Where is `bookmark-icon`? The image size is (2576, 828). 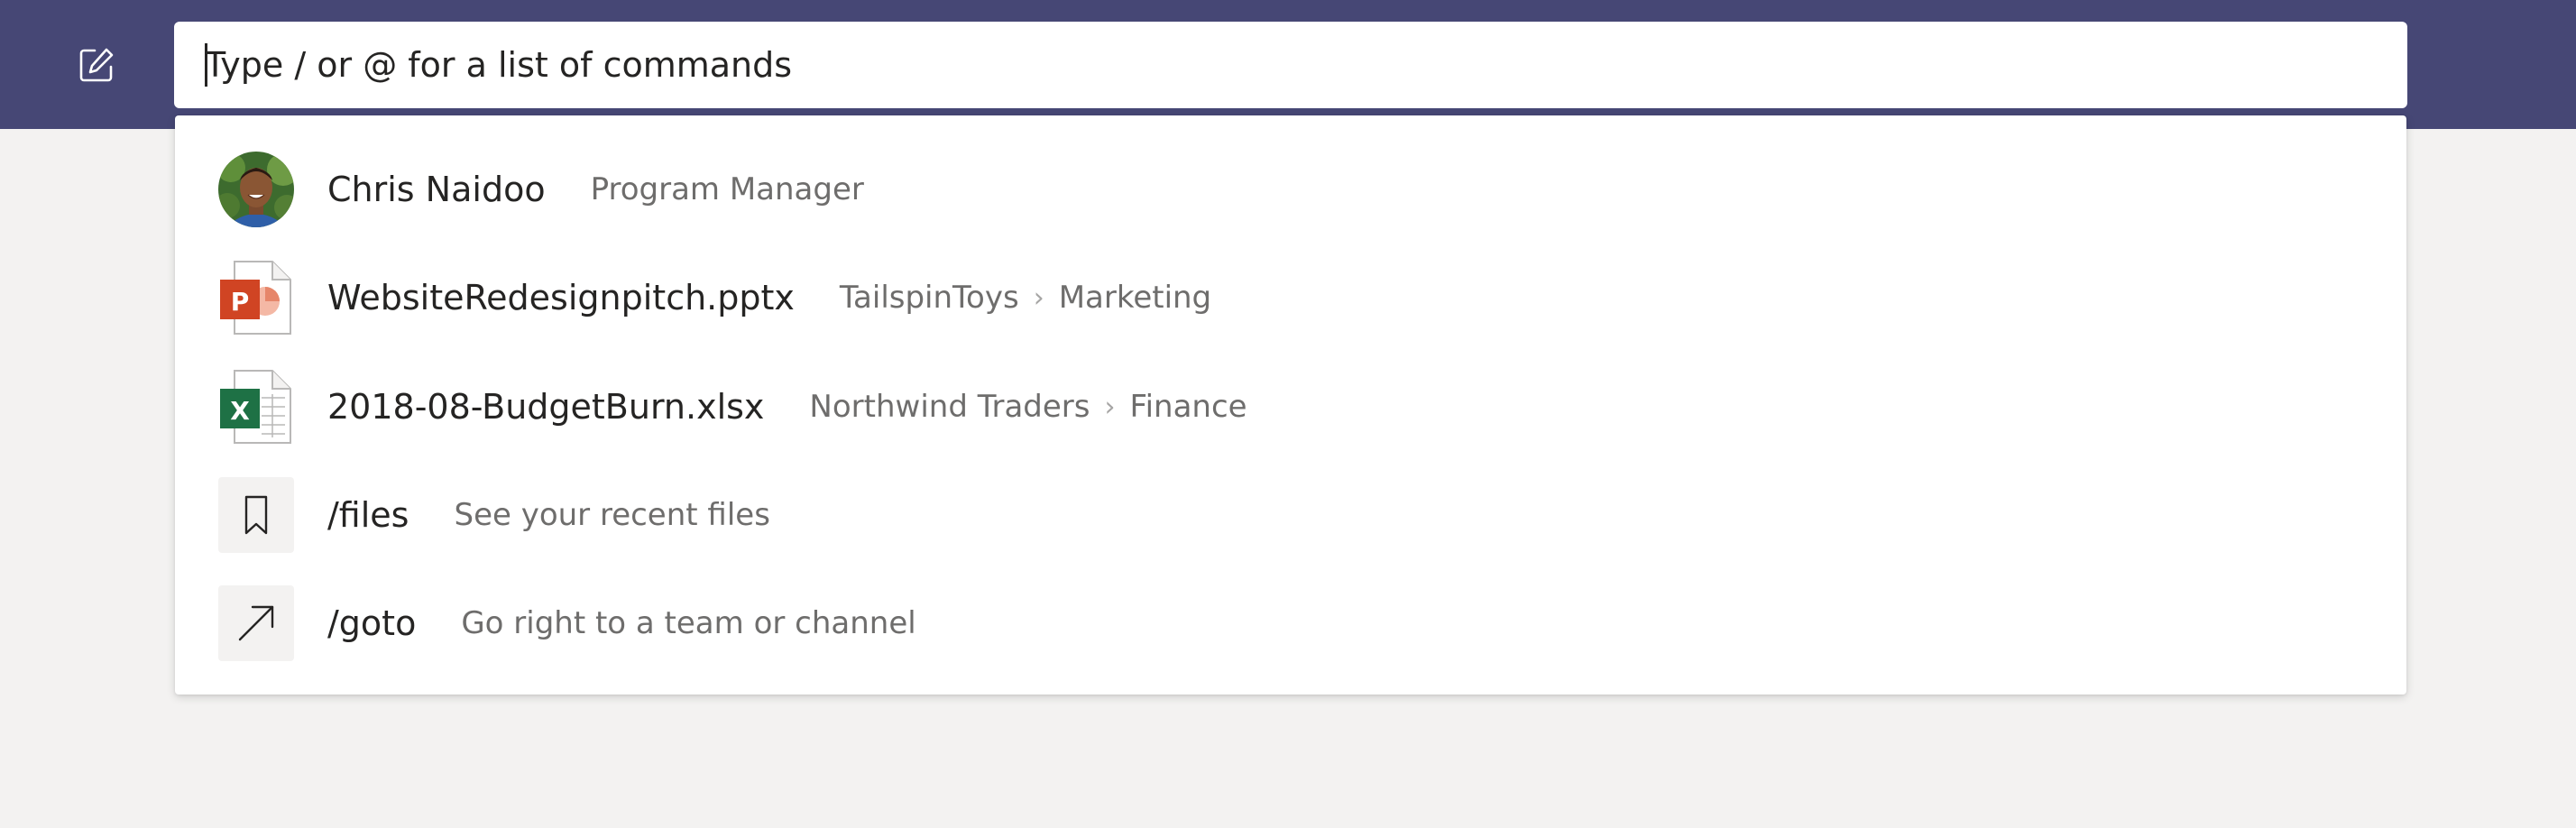
bookmark-icon is located at coordinates (256, 515).